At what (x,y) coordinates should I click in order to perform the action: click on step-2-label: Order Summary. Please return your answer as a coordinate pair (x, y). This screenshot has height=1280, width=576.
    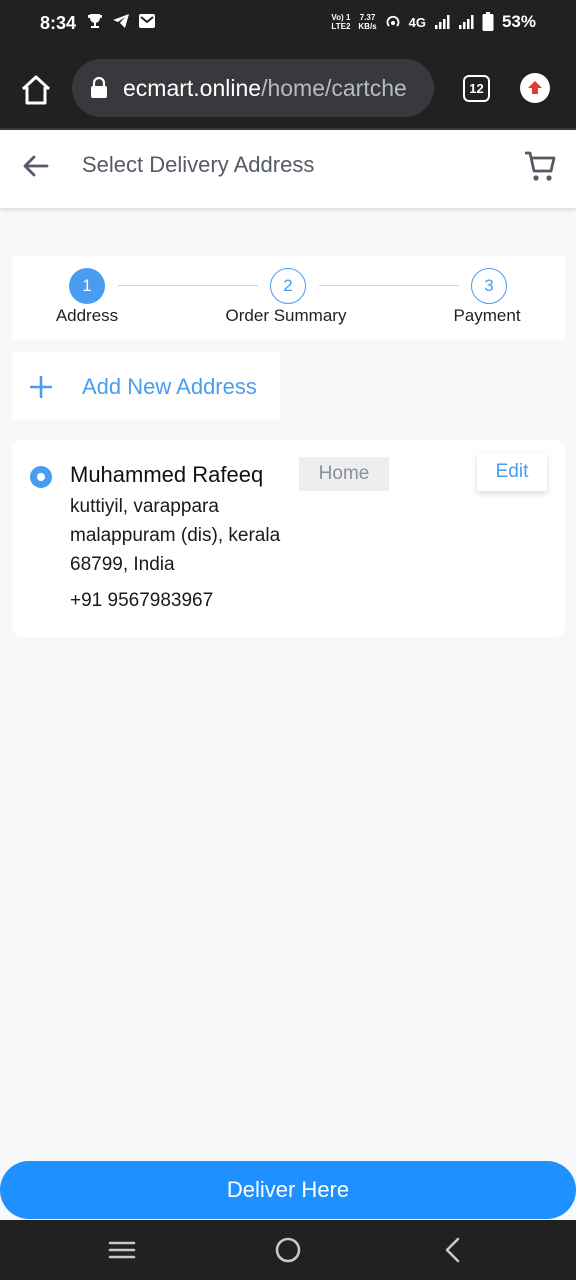
    Looking at the image, I should click on (286, 315).